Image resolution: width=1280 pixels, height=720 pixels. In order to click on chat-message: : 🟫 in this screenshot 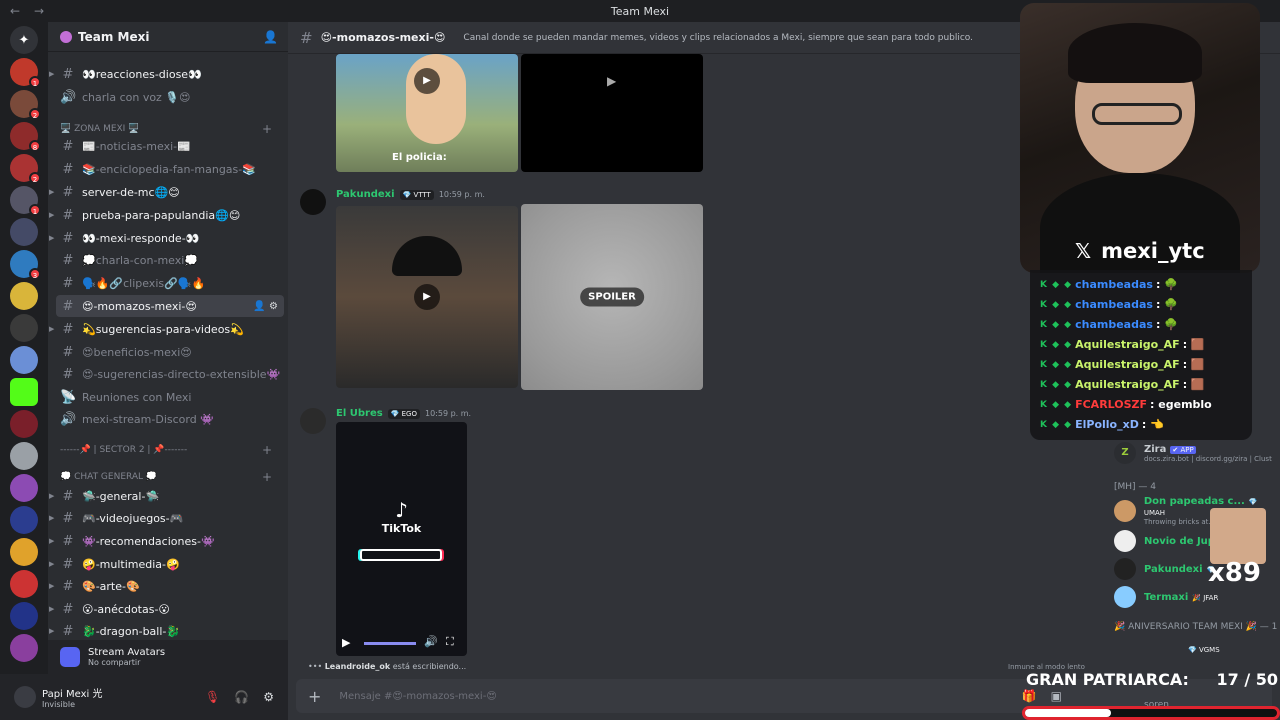, I will do `click(1193, 364)`.